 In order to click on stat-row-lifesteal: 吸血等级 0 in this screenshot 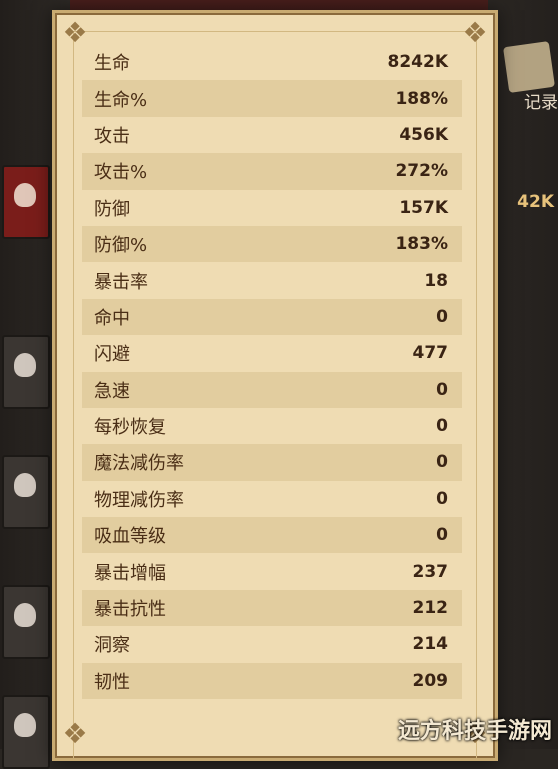, I will do `click(272, 535)`.